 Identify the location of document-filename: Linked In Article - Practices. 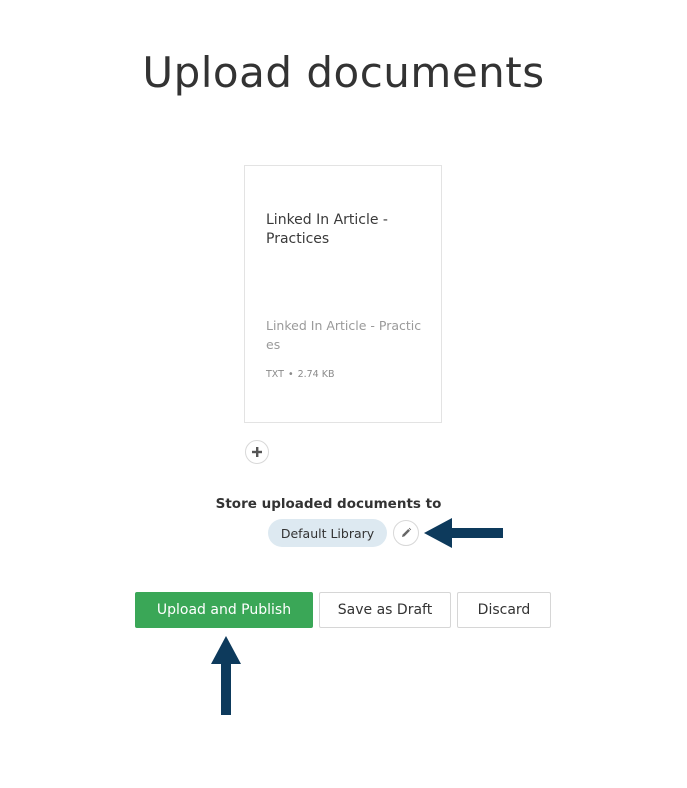
(344, 335).